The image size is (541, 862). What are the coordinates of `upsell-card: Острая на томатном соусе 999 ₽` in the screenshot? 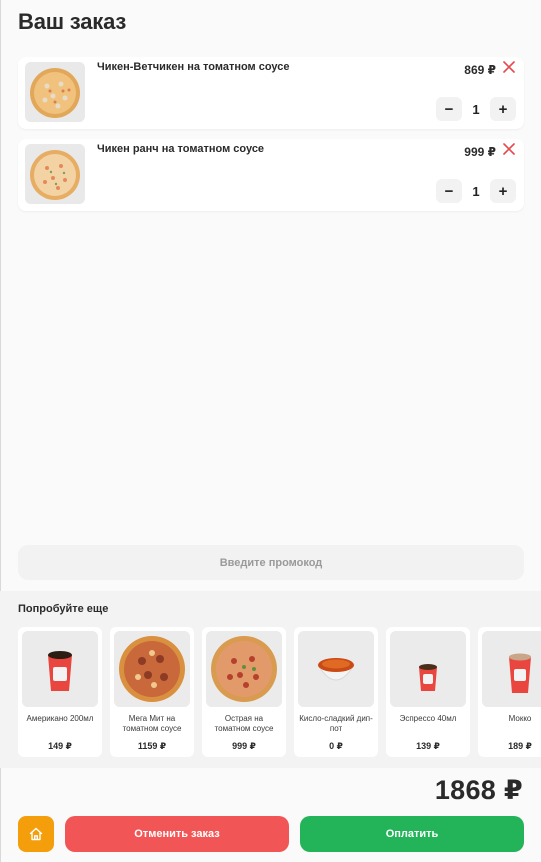 It's located at (244, 692).